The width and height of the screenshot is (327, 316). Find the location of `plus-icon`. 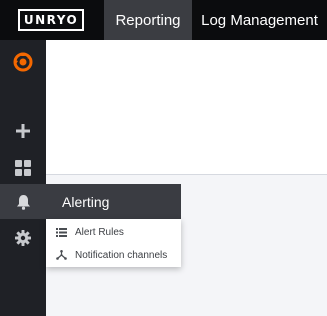

plus-icon is located at coordinates (23, 131).